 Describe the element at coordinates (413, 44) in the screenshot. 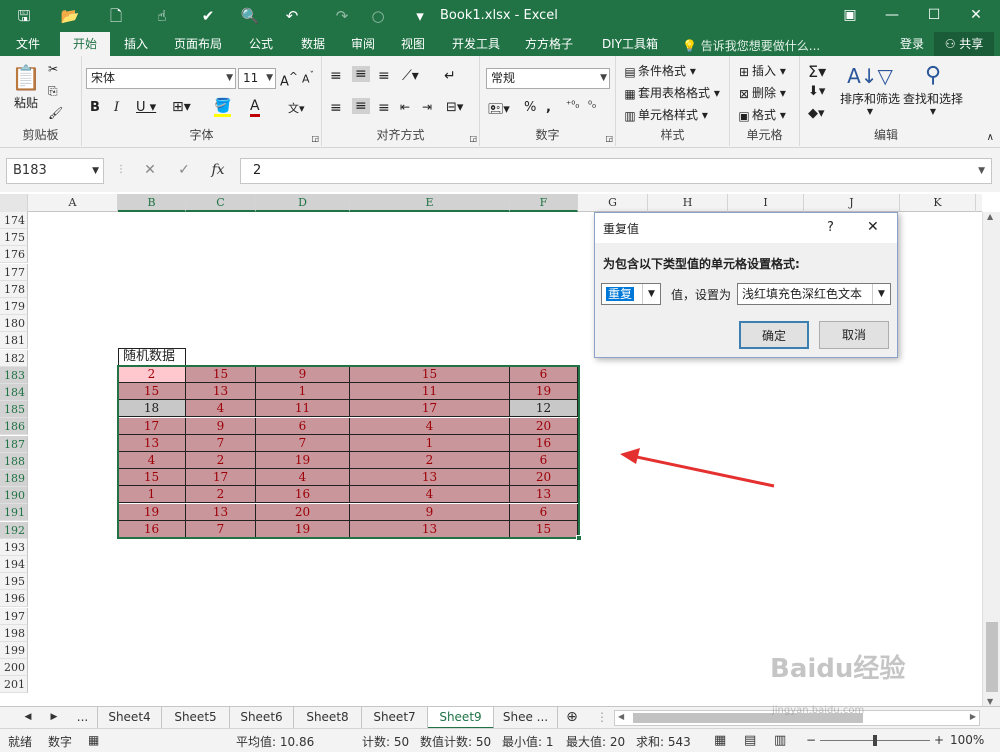

I see `tab-view: 视图` at that location.